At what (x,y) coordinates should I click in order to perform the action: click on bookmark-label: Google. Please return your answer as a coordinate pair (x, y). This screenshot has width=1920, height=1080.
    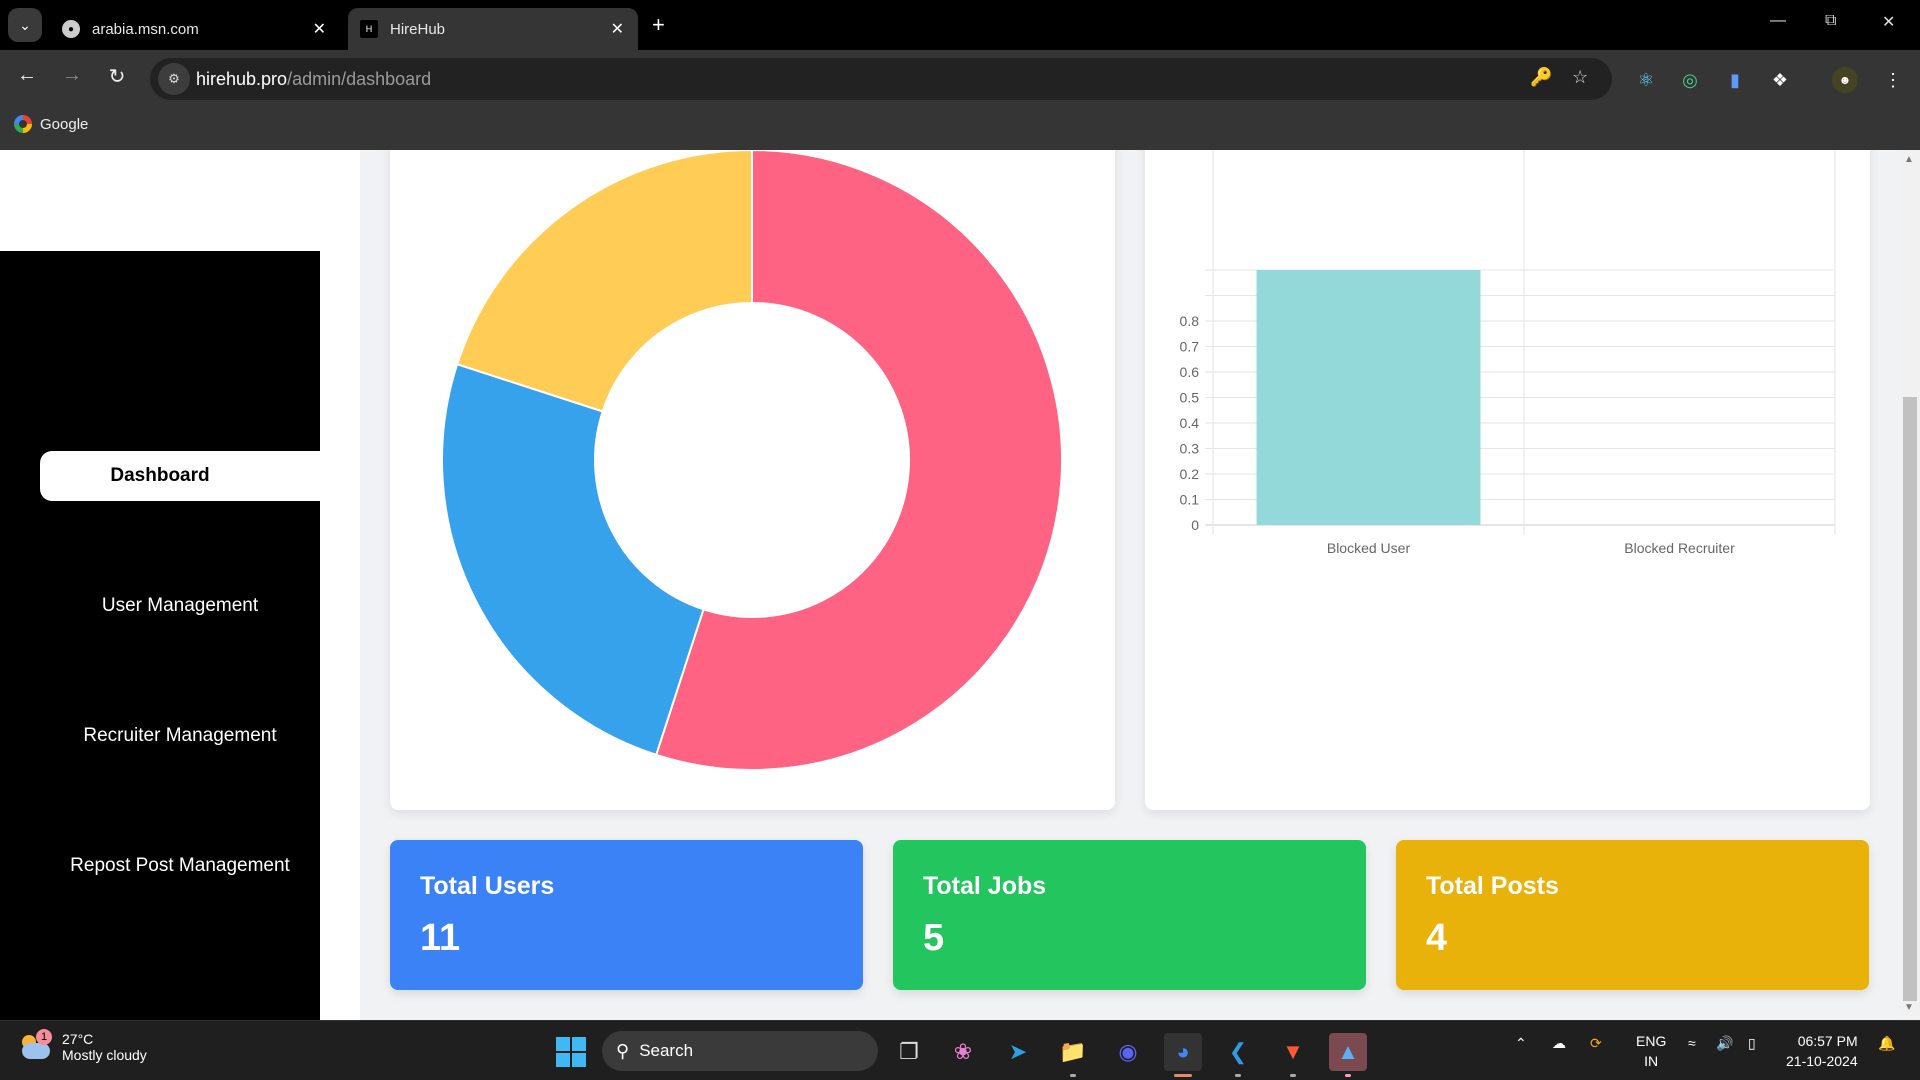
    Looking at the image, I should click on (64, 124).